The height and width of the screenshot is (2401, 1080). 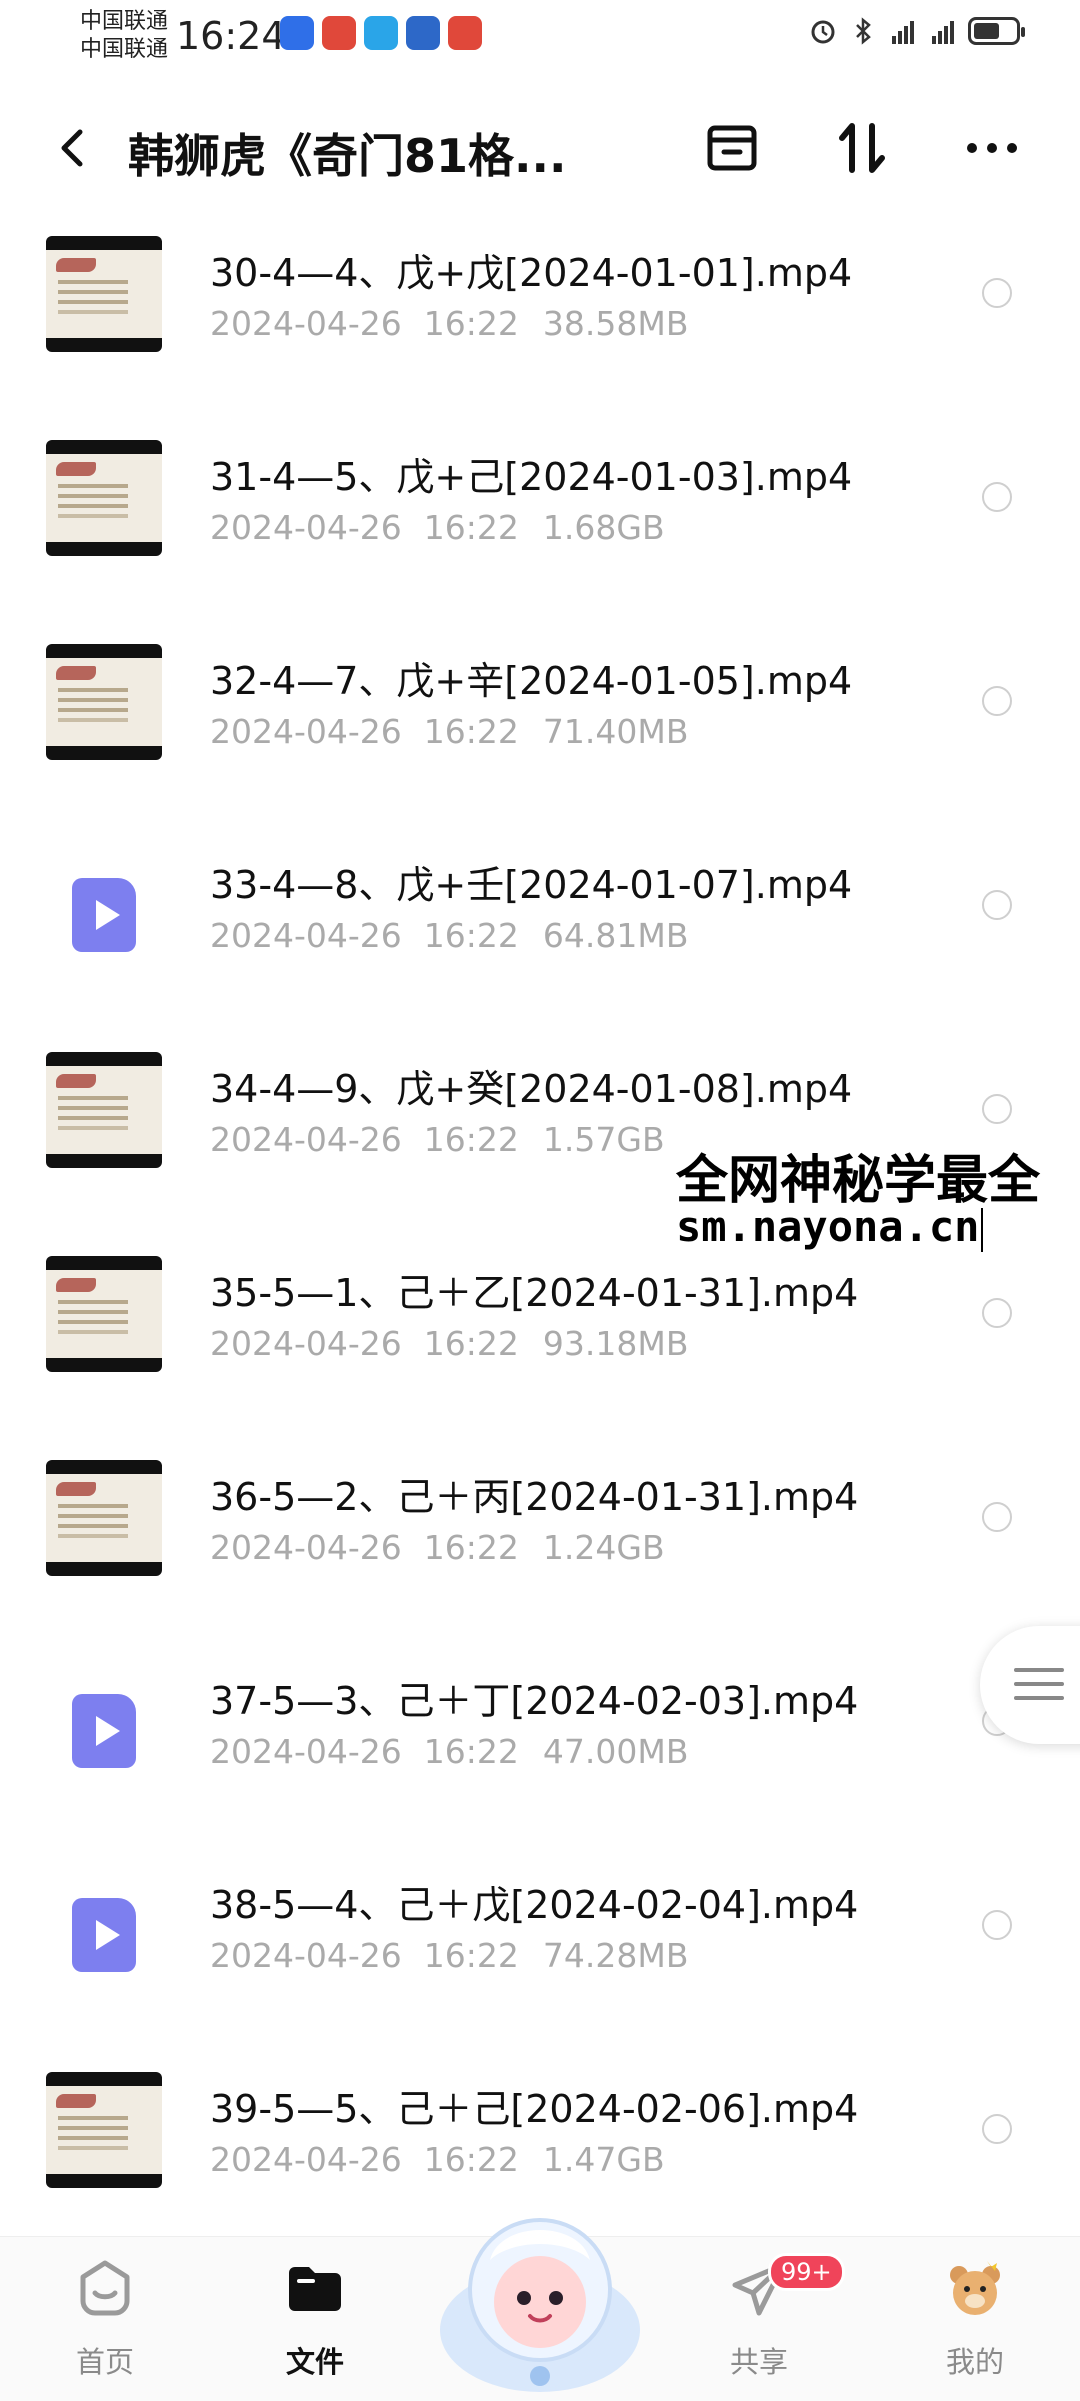 I want to click on file-name: 34-4—9、戊+癸[2024-01-08].mp4, so click(x=531, y=1089).